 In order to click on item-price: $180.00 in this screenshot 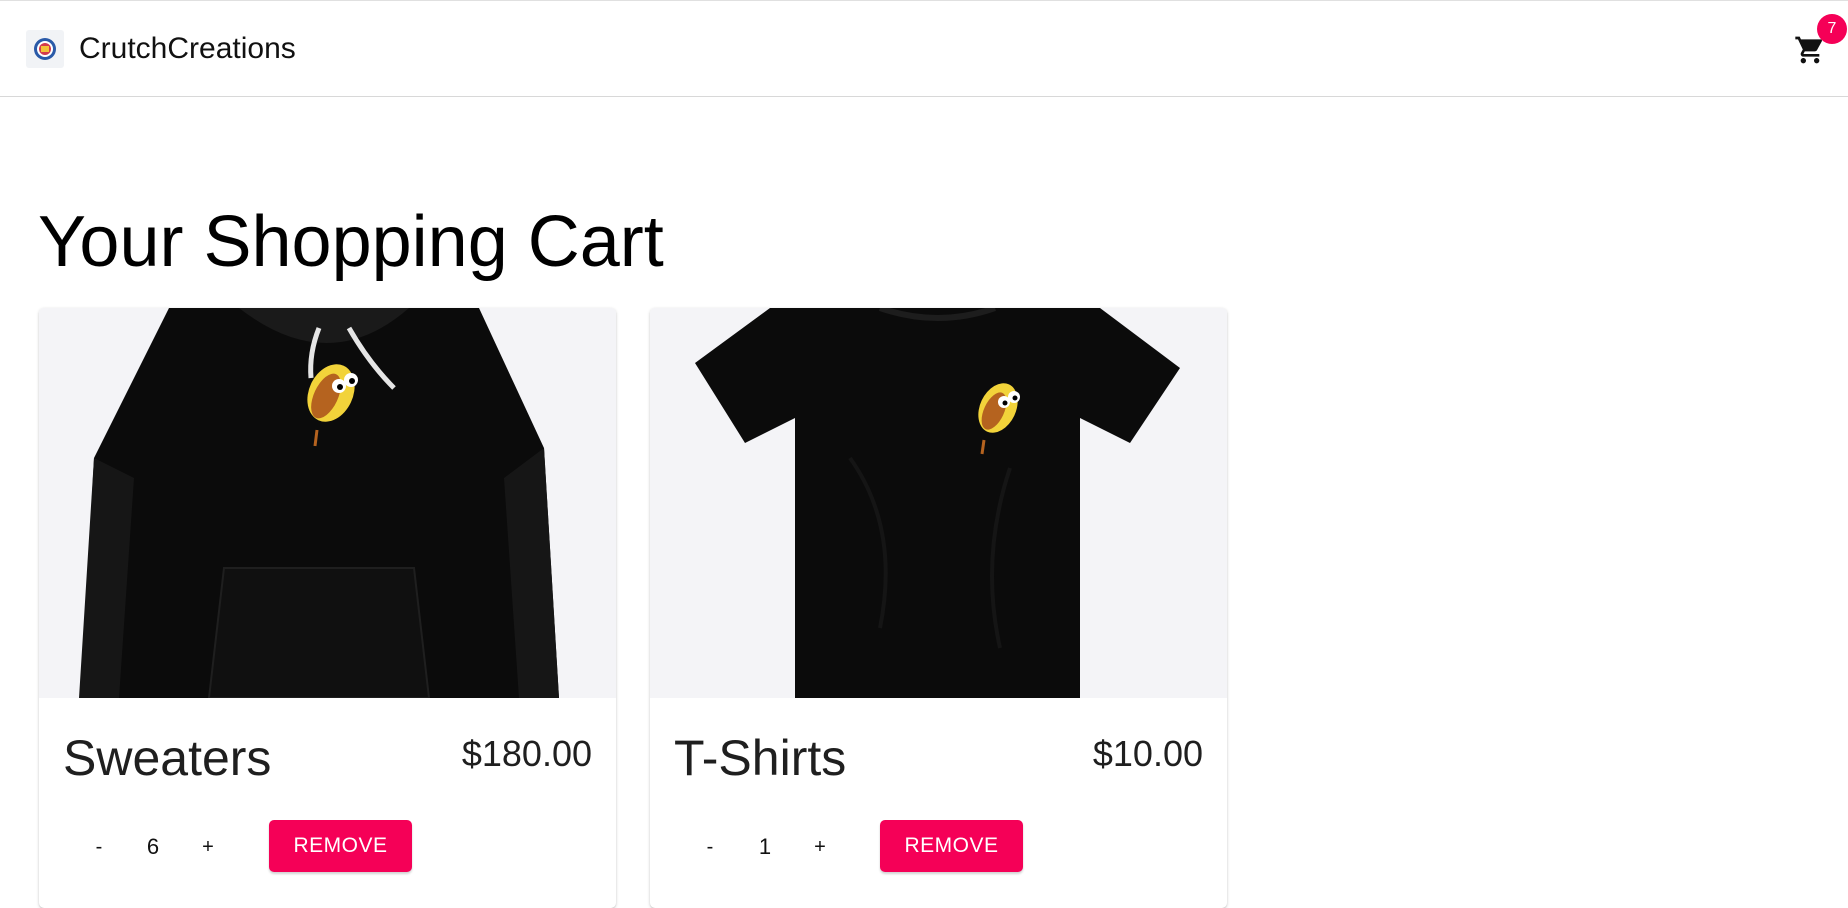, I will do `click(526, 753)`.